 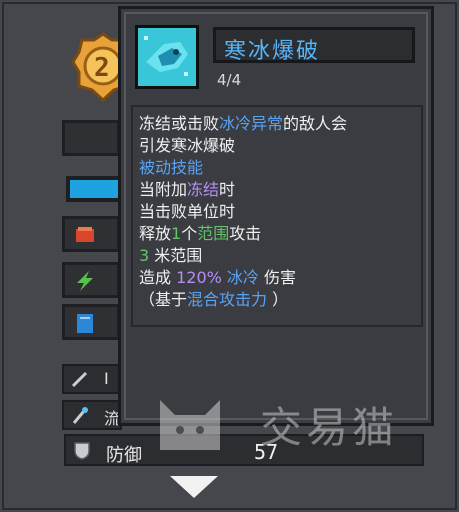 What do you see at coordinates (91, 138) in the screenshot?
I see `small-slot` at bounding box center [91, 138].